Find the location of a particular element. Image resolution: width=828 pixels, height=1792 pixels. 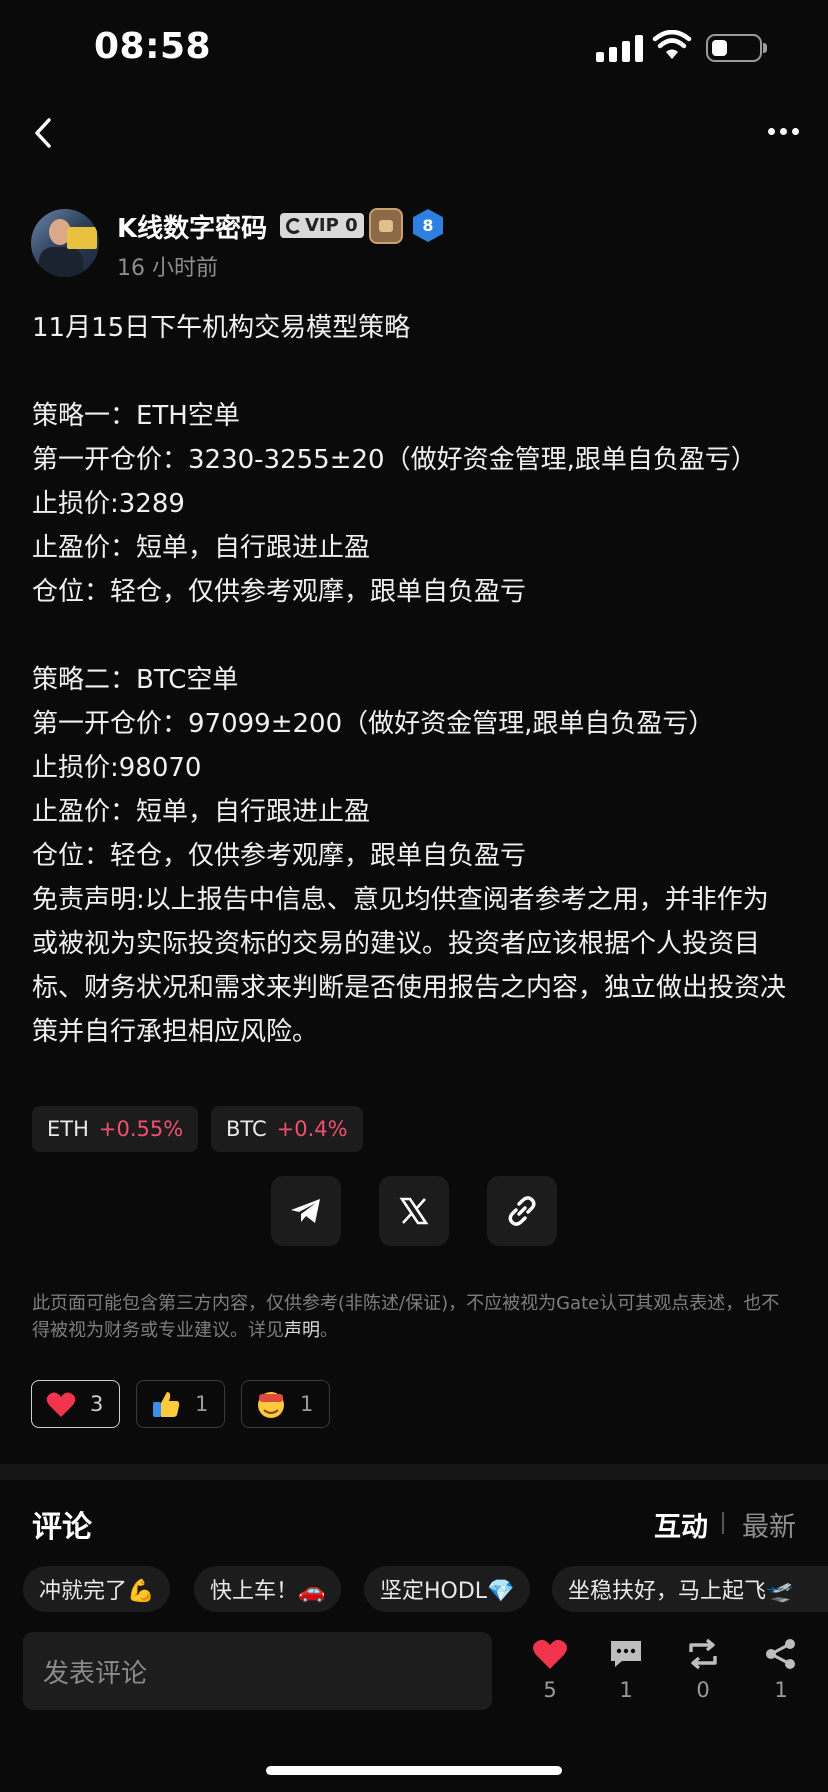

reaction-count: 3 is located at coordinates (97, 1404).